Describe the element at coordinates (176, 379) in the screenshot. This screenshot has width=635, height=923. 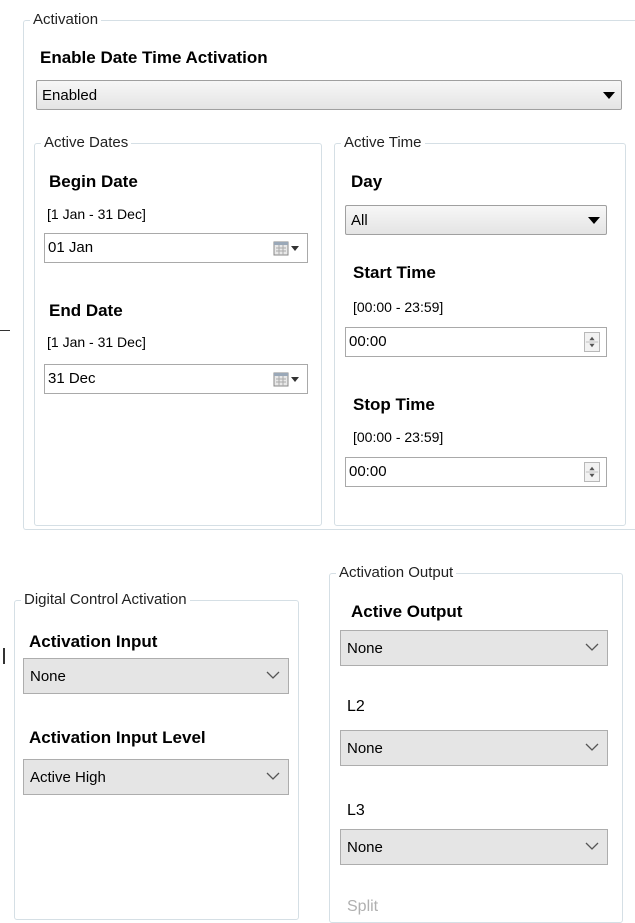
I see `end-date-field: 31 Dec` at that location.